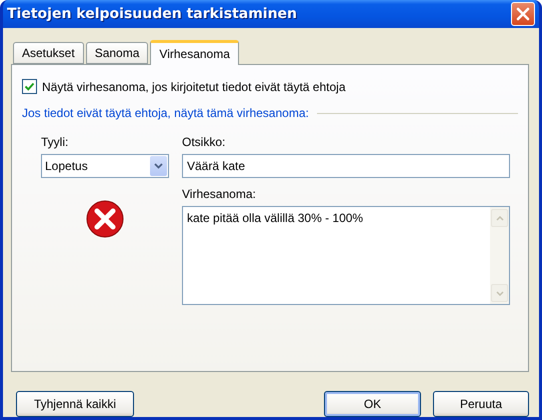 This screenshot has height=420, width=542. Describe the element at coordinates (372, 404) in the screenshot. I see `dialog-button: OK` at that location.